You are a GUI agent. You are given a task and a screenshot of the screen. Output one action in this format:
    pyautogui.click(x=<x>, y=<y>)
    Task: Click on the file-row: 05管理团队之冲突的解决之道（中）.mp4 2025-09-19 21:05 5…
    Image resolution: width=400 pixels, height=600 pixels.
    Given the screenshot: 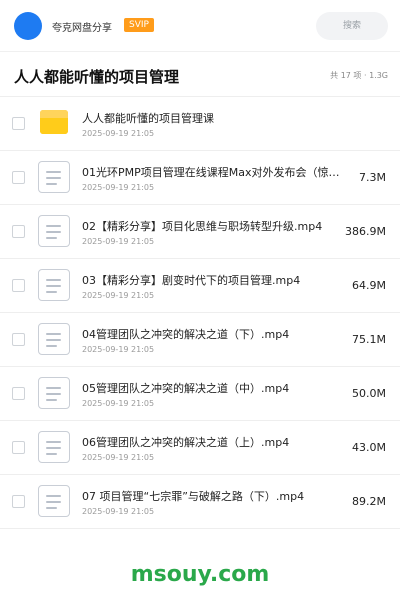 What is the action you would take?
    pyautogui.click(x=200, y=394)
    